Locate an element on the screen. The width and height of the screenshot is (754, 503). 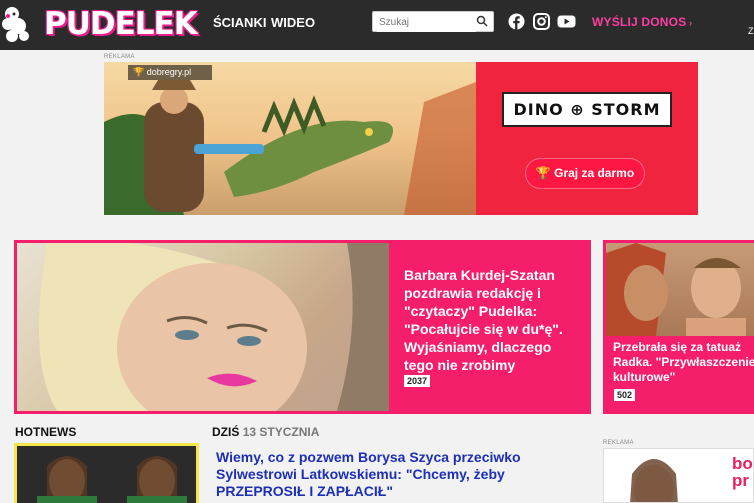
search-input is located at coordinates (426, 22).